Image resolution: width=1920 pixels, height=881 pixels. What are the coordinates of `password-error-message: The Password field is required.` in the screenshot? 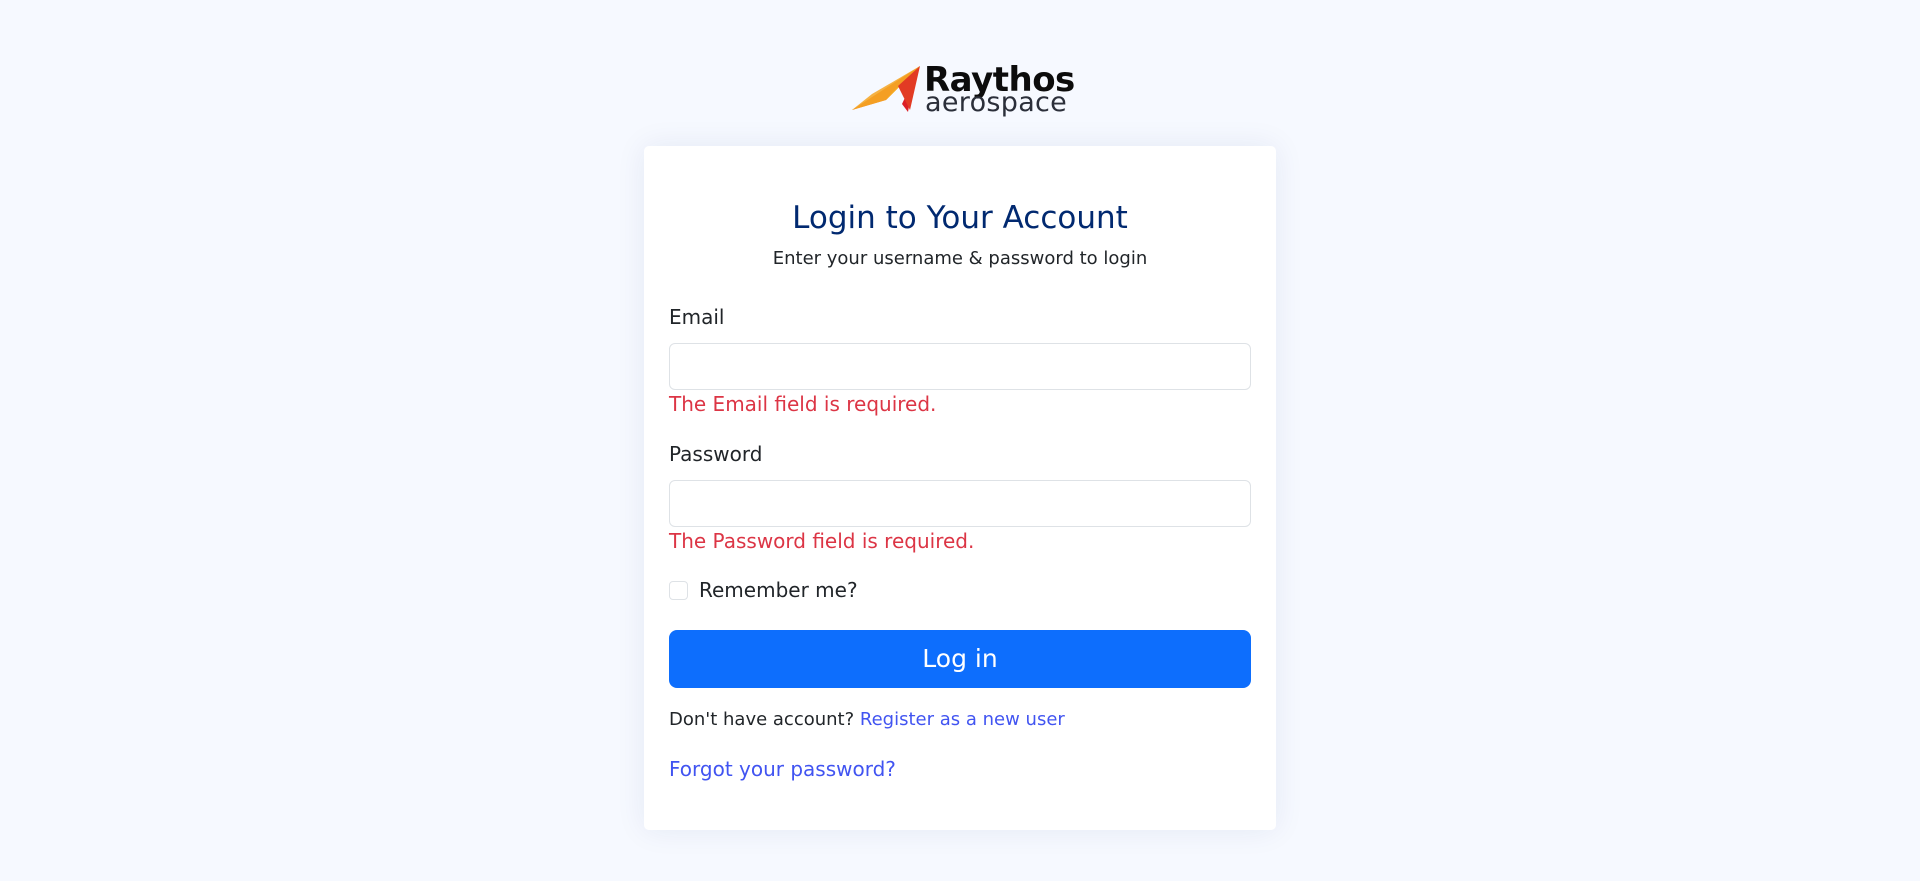 It's located at (822, 541).